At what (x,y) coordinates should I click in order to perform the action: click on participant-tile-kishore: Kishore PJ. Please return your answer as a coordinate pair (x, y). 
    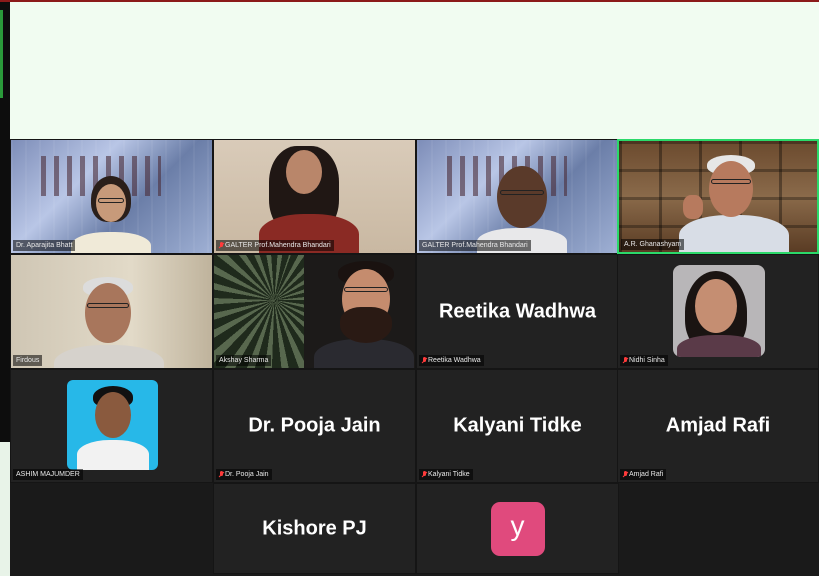
    Looking at the image, I should click on (314, 528).